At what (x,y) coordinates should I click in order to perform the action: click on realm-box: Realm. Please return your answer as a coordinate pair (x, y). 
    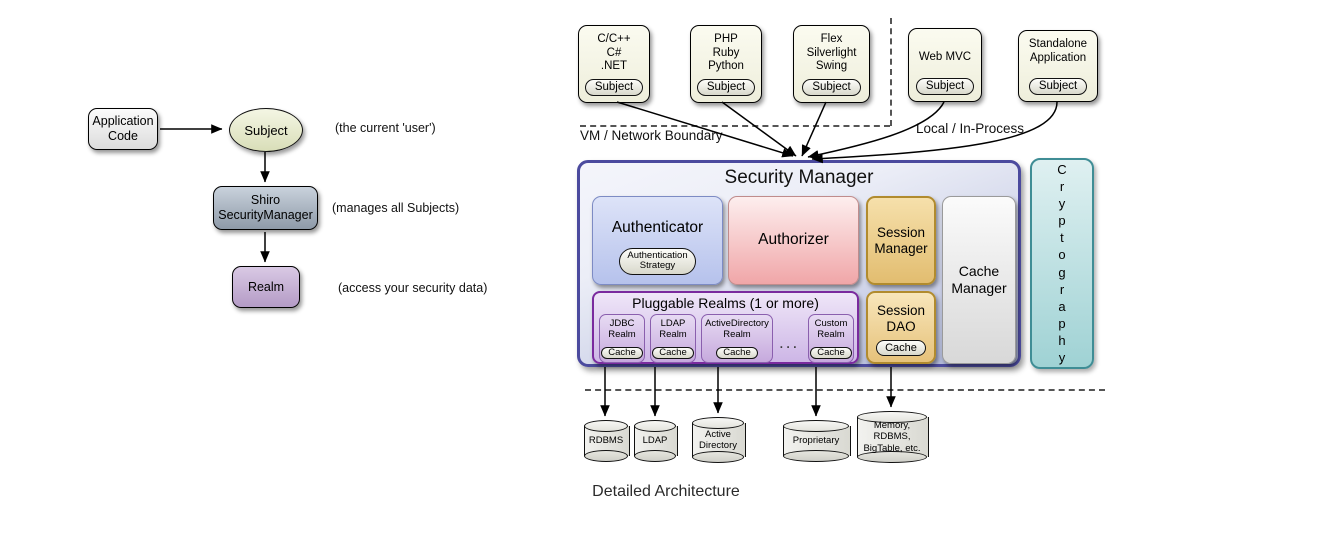
    Looking at the image, I should click on (266, 287).